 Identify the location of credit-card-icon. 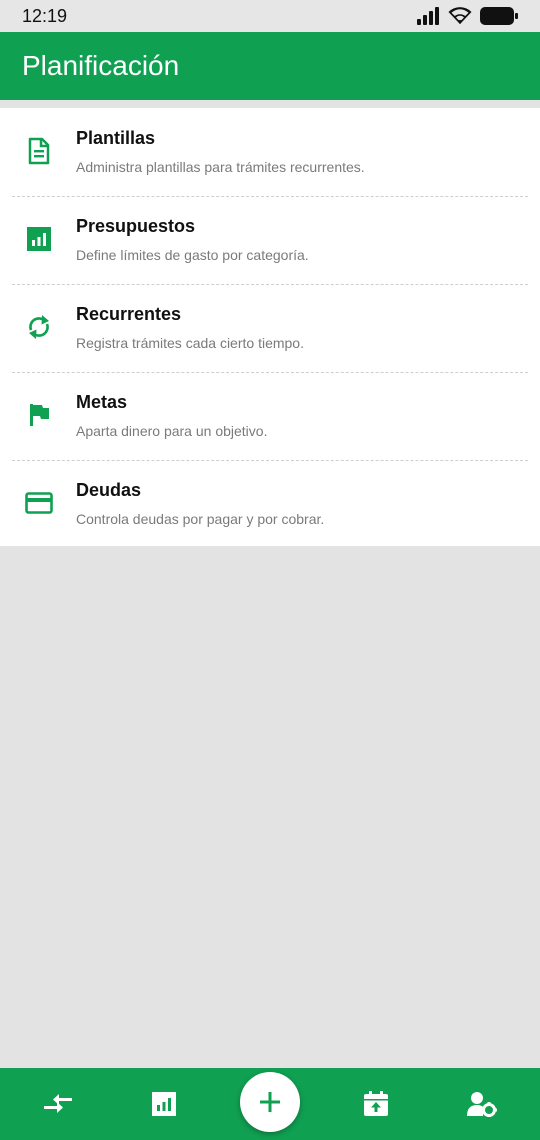
(39, 503).